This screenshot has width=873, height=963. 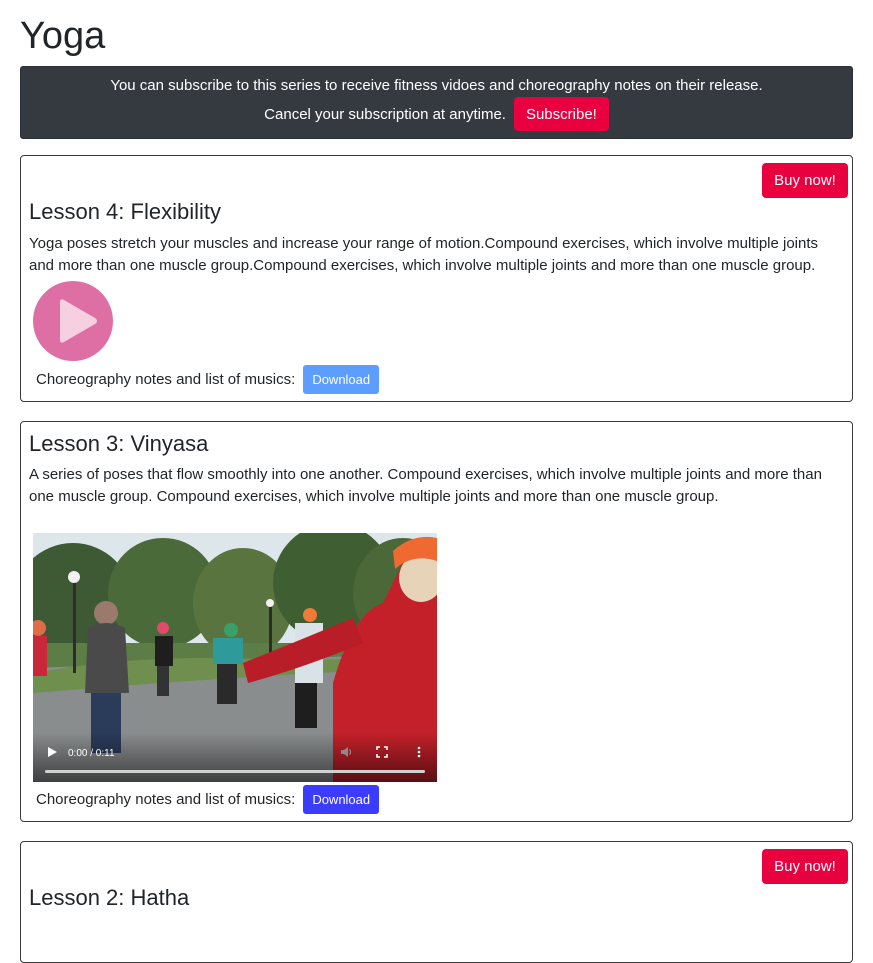 What do you see at coordinates (235, 771) in the screenshot?
I see `video-progress-bar` at bounding box center [235, 771].